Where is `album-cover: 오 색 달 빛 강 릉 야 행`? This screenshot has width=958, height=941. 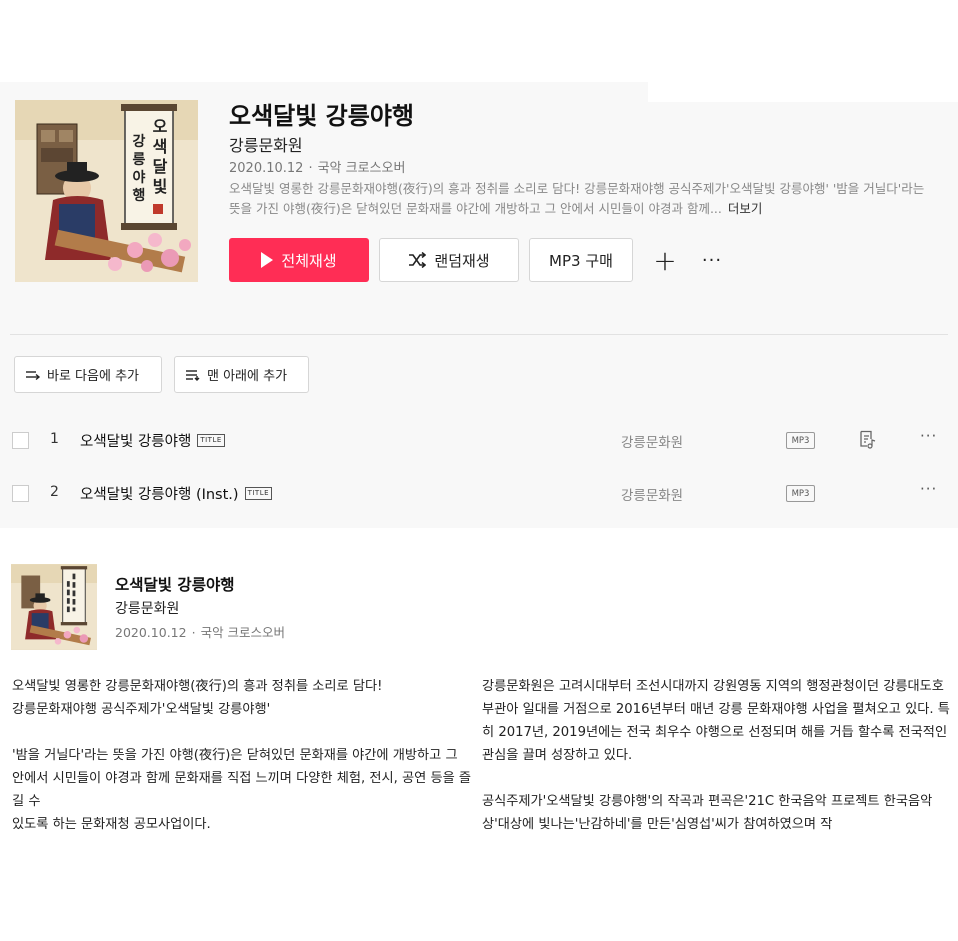
album-cover: 오 색 달 빛 강 릉 야 행 is located at coordinates (106, 191).